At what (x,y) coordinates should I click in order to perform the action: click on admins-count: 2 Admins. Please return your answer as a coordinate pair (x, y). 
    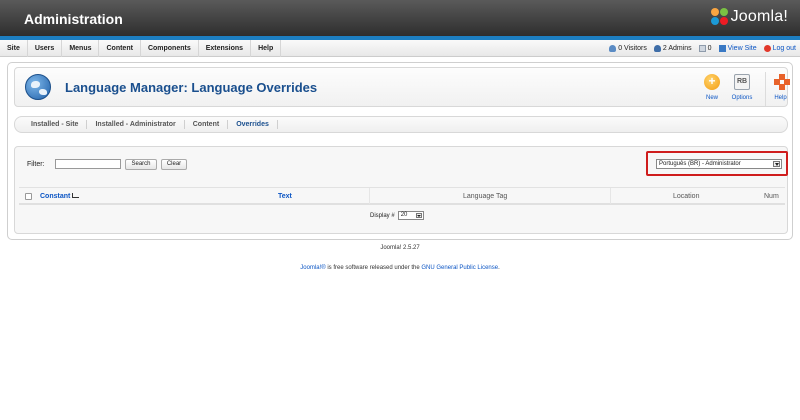
    Looking at the image, I should click on (677, 48).